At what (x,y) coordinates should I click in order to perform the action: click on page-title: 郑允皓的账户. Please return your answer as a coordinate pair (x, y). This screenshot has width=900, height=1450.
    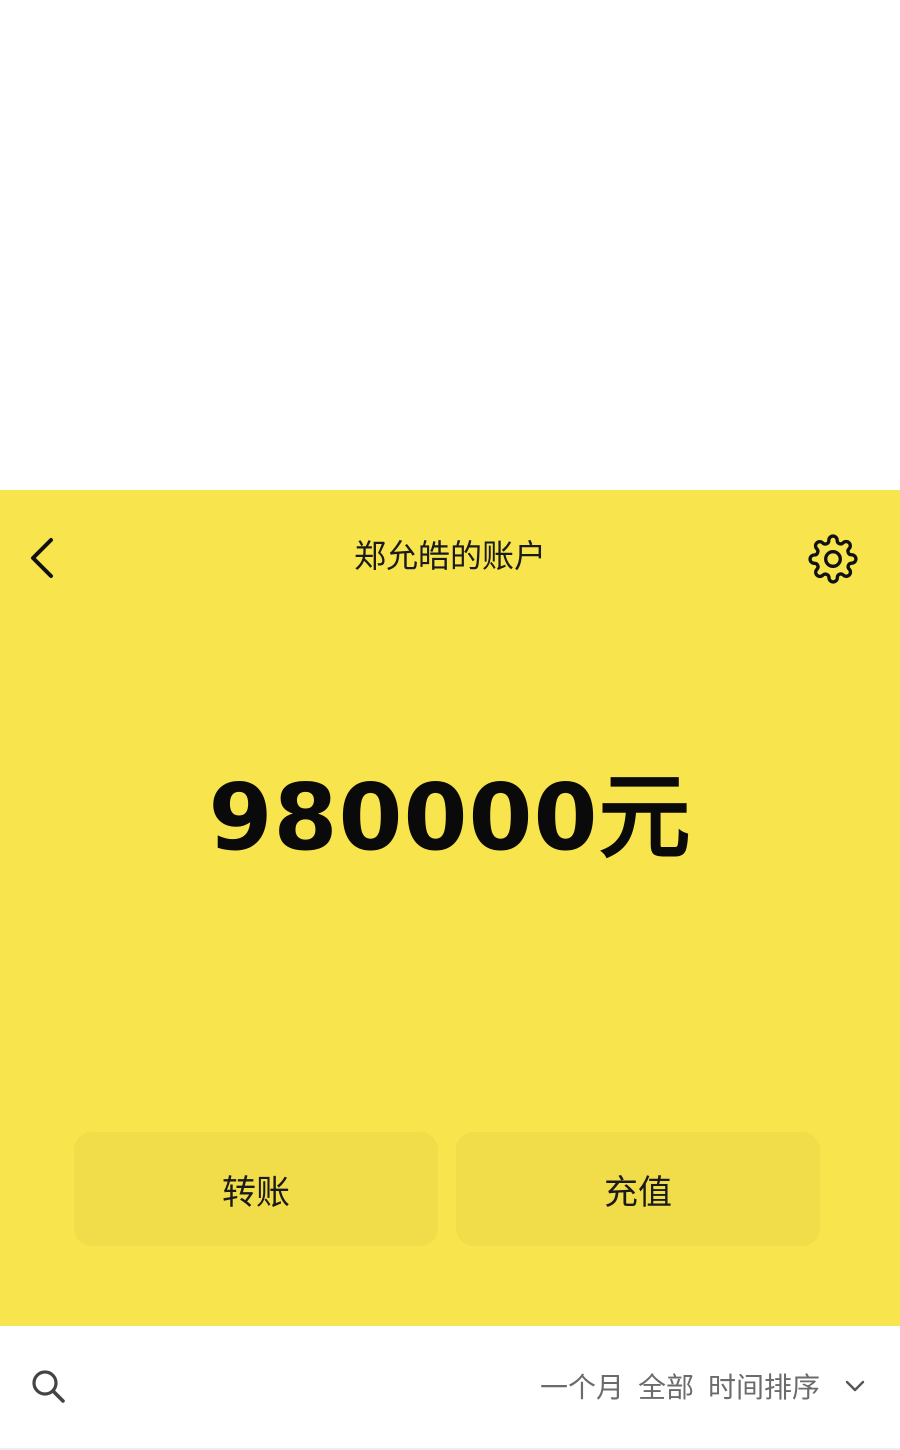
    Looking at the image, I should click on (449, 556).